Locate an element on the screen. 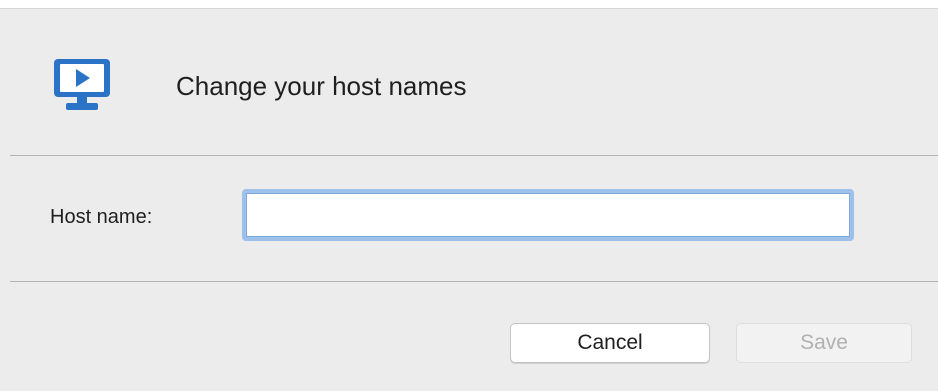 This screenshot has height=391, width=938. cancel-button: Cancel is located at coordinates (610, 343).